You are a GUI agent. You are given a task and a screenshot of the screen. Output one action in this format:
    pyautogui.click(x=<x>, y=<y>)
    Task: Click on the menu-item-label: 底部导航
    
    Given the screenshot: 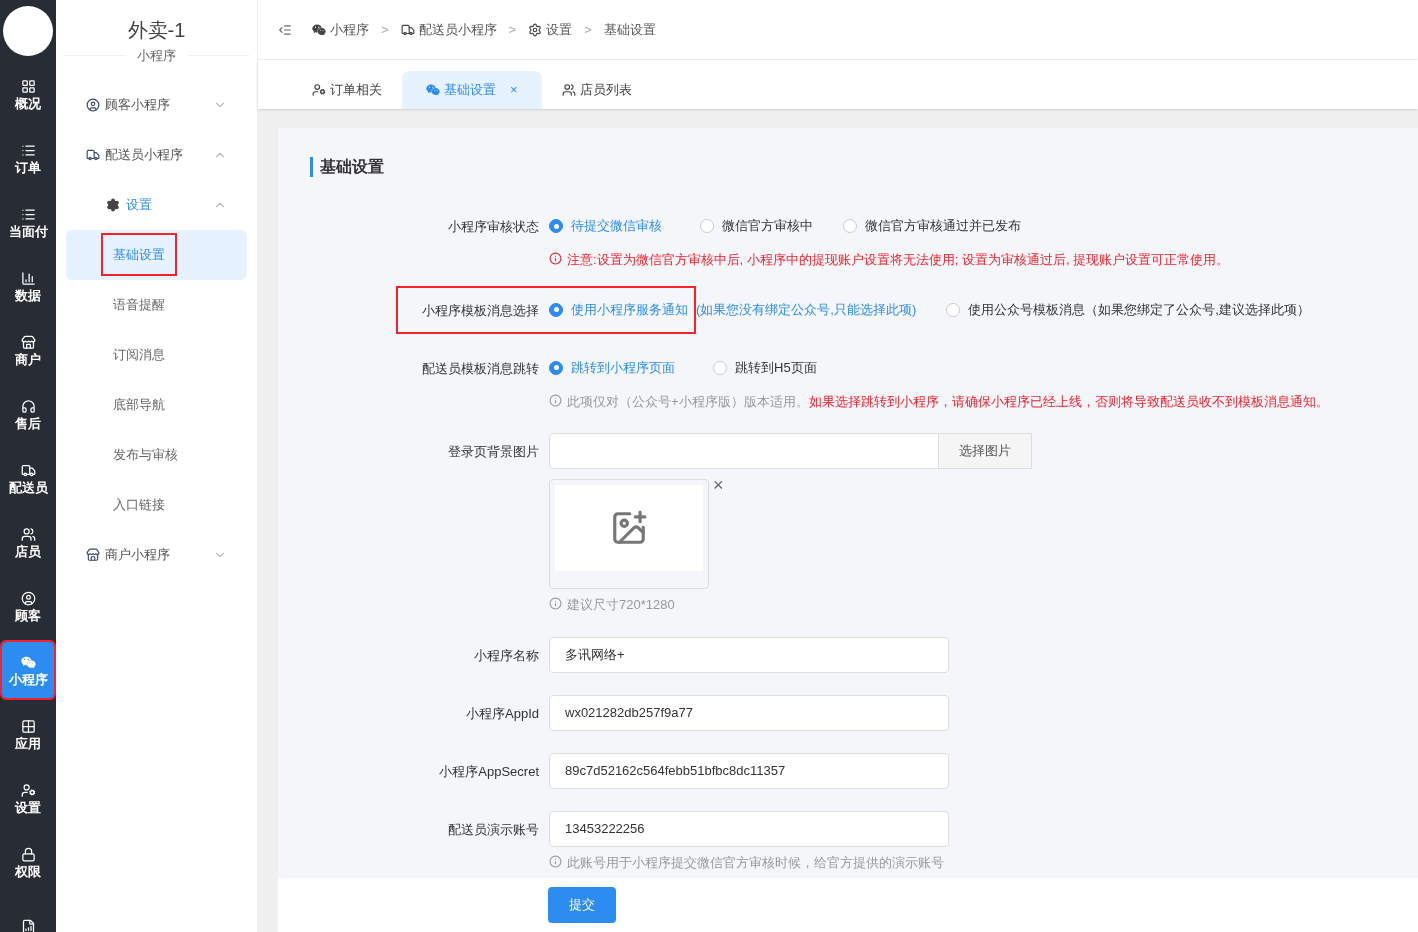 What is the action you would take?
    pyautogui.click(x=139, y=404)
    